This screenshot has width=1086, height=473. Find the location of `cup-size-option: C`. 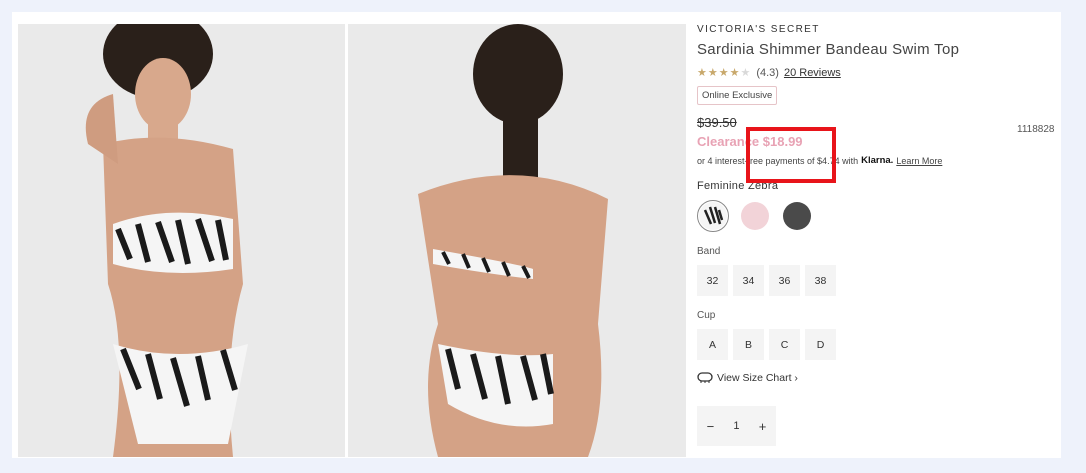

cup-size-option: C is located at coordinates (784, 344).